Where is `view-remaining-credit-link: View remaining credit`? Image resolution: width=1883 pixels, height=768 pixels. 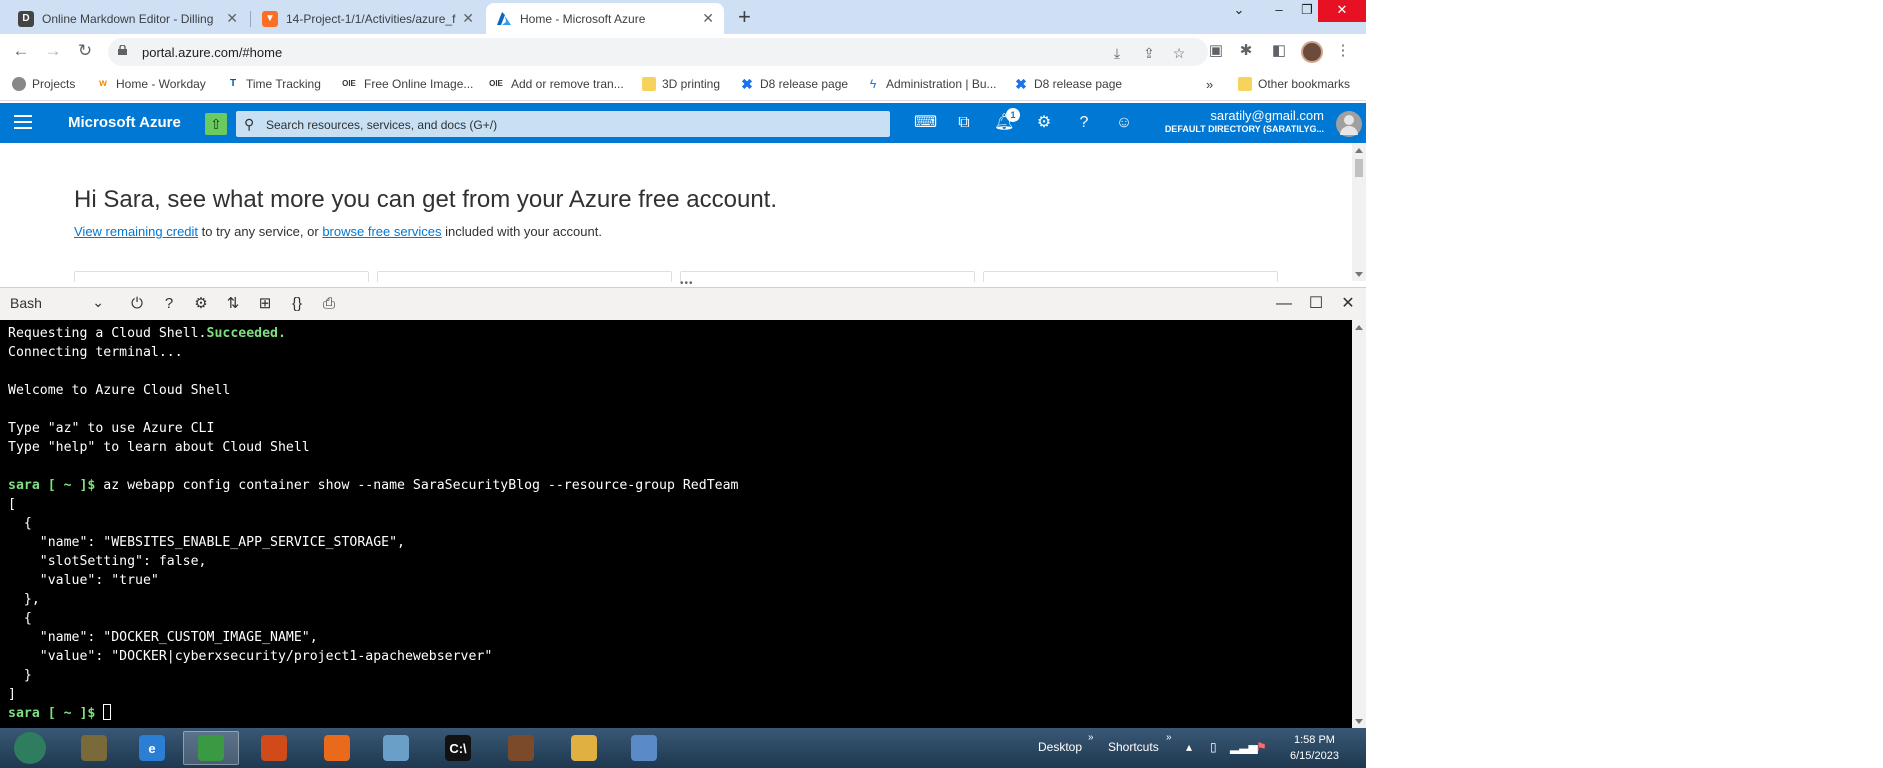 view-remaining-credit-link: View remaining credit is located at coordinates (136, 231).